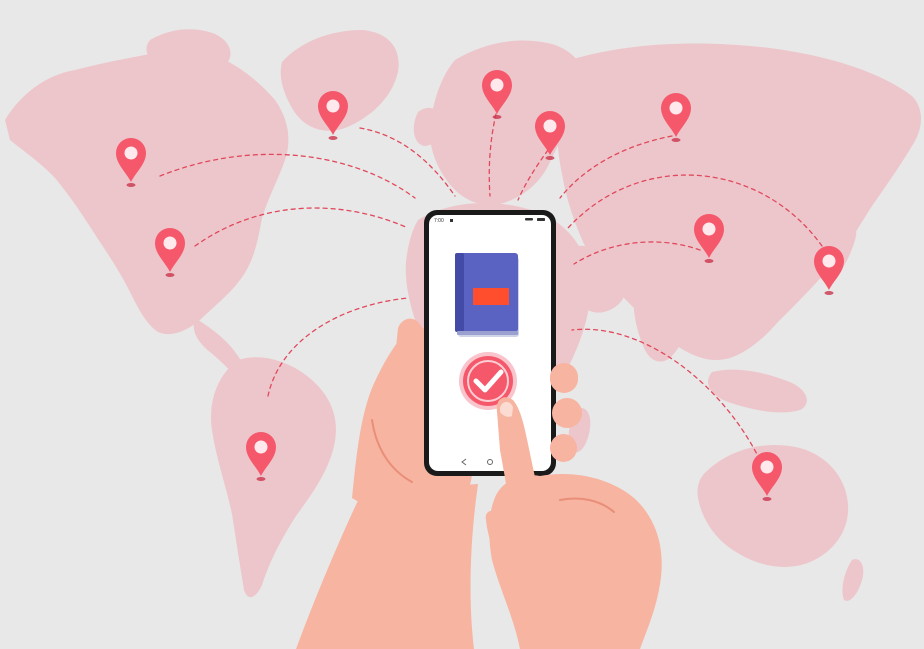  I want to click on status-signal, so click(451, 220).